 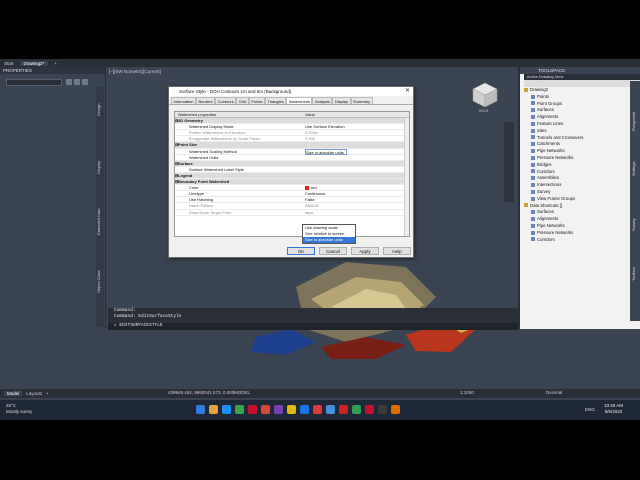 I want to click on tree-node: Intersections, so click(x=576, y=185).